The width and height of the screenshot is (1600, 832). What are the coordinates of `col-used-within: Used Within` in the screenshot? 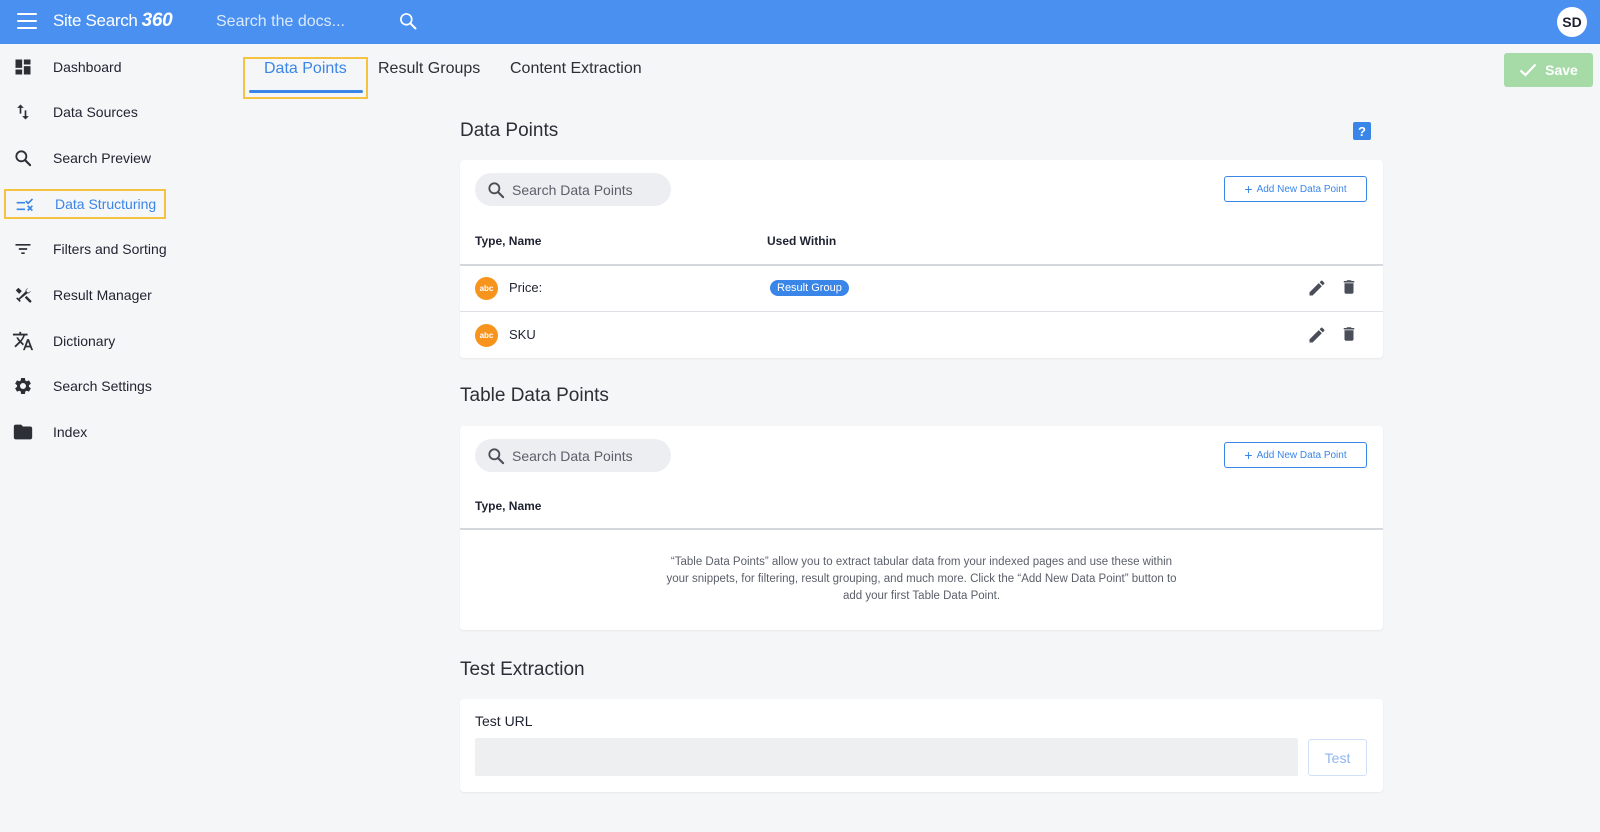 It's located at (802, 241).